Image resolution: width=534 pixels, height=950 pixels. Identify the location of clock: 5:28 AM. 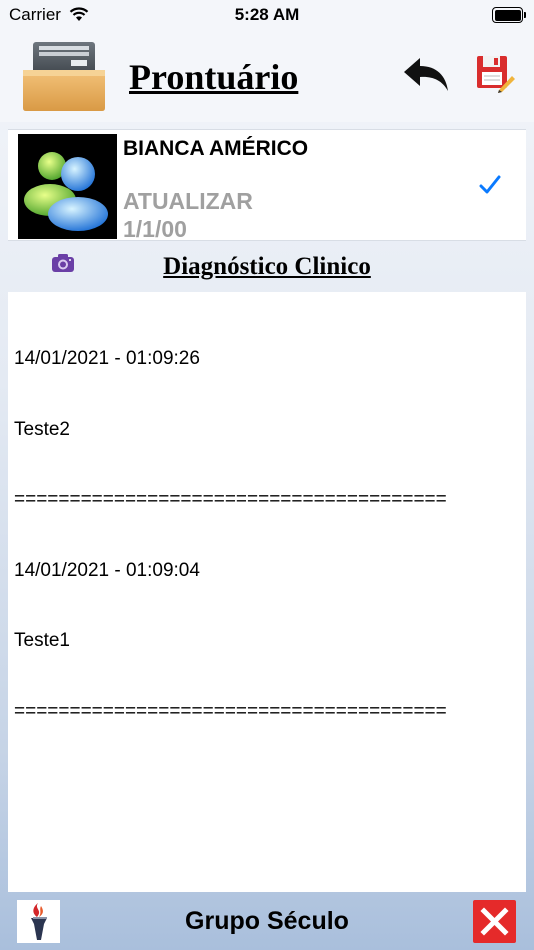
(267, 14).